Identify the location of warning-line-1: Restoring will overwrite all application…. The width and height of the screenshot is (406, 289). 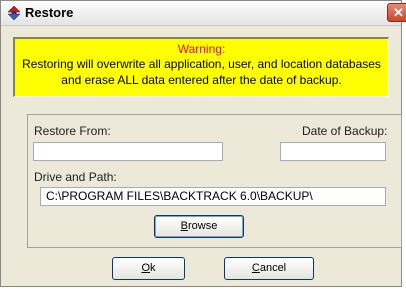
(201, 64).